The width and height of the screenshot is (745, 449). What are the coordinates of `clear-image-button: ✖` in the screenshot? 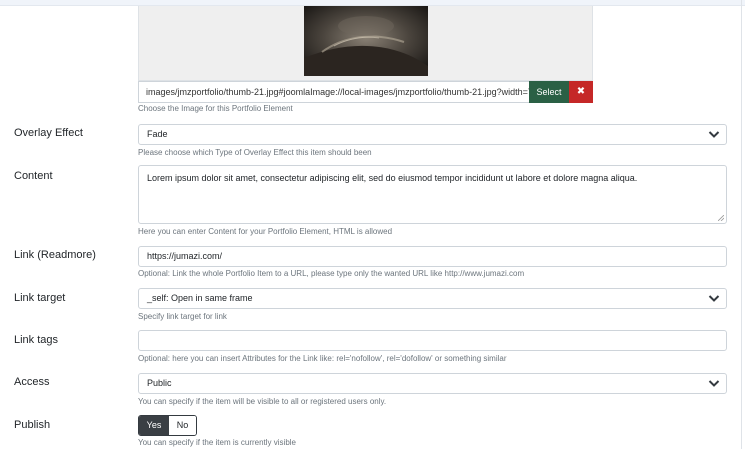 It's located at (581, 92).